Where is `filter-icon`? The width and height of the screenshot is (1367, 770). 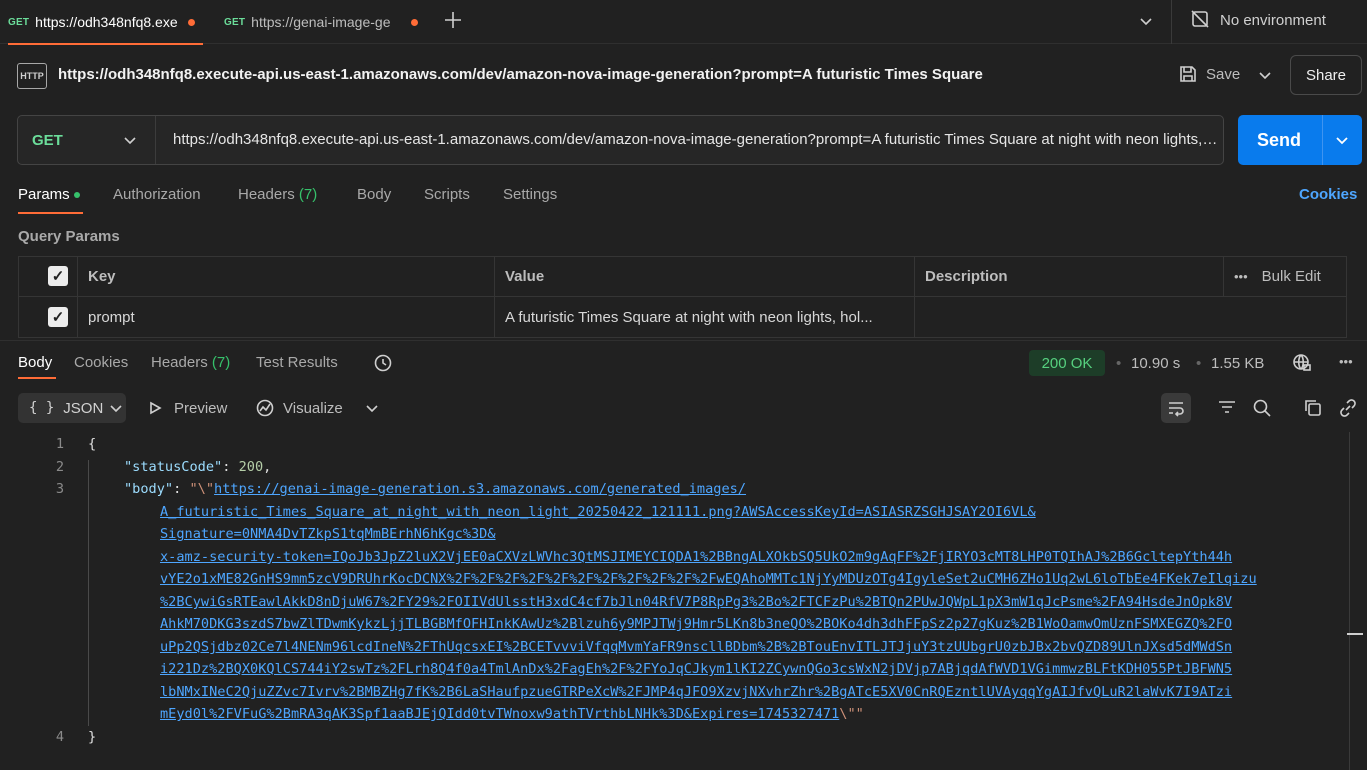 filter-icon is located at coordinates (1227, 409).